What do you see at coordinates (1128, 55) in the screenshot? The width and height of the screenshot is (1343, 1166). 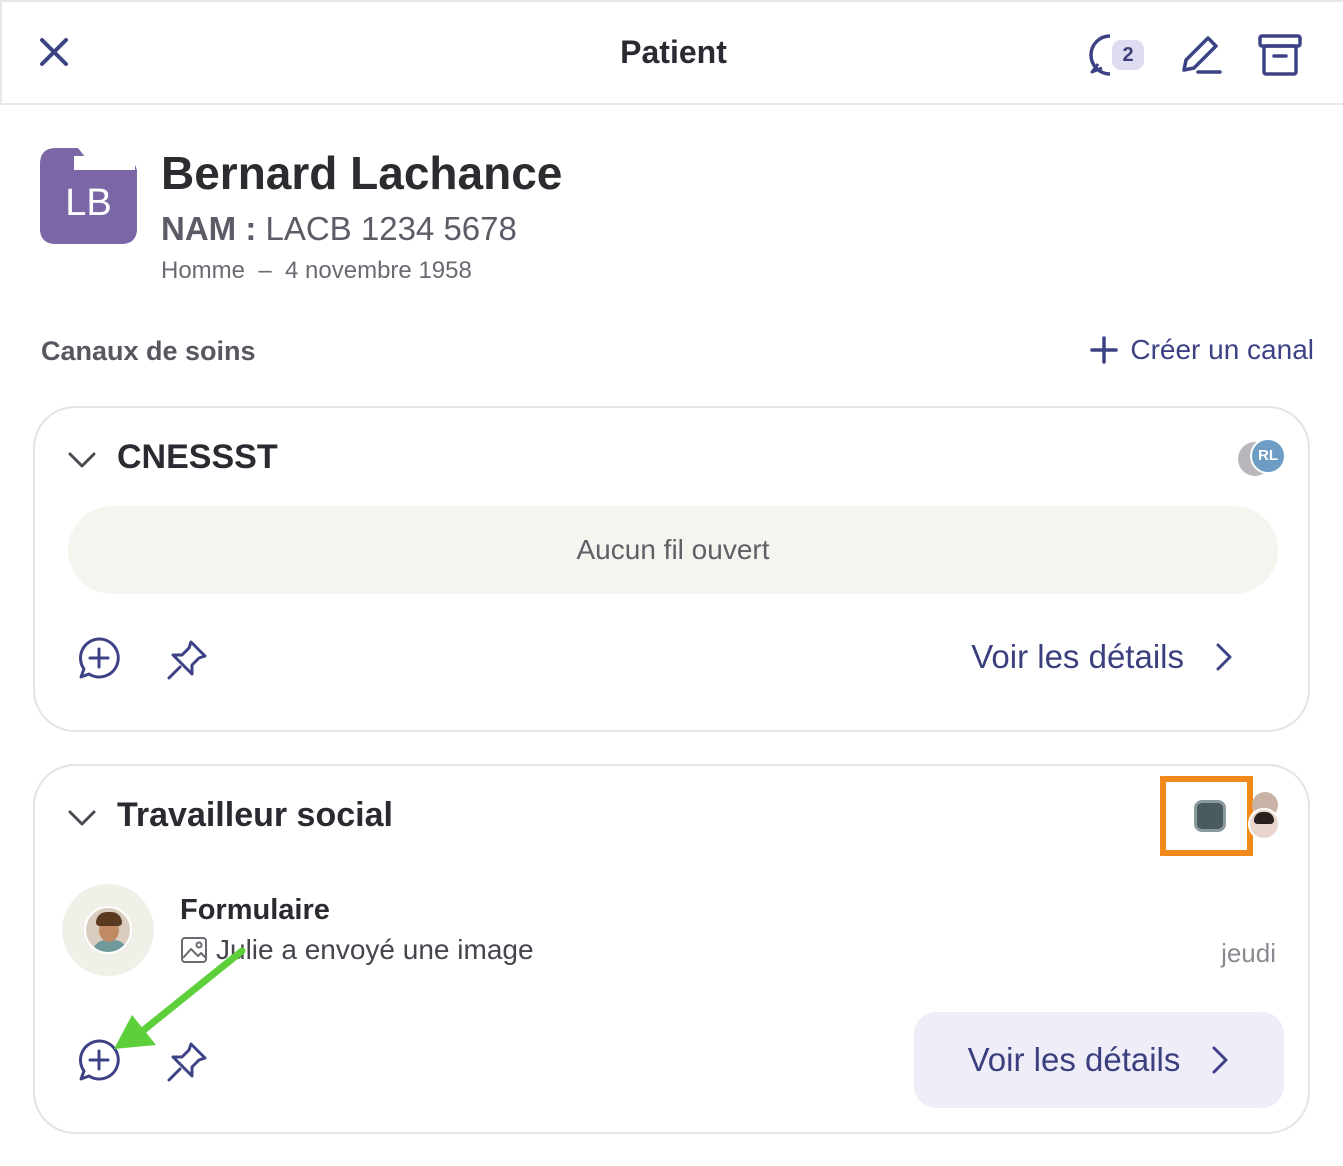 I see `notification-count-badge: 2` at bounding box center [1128, 55].